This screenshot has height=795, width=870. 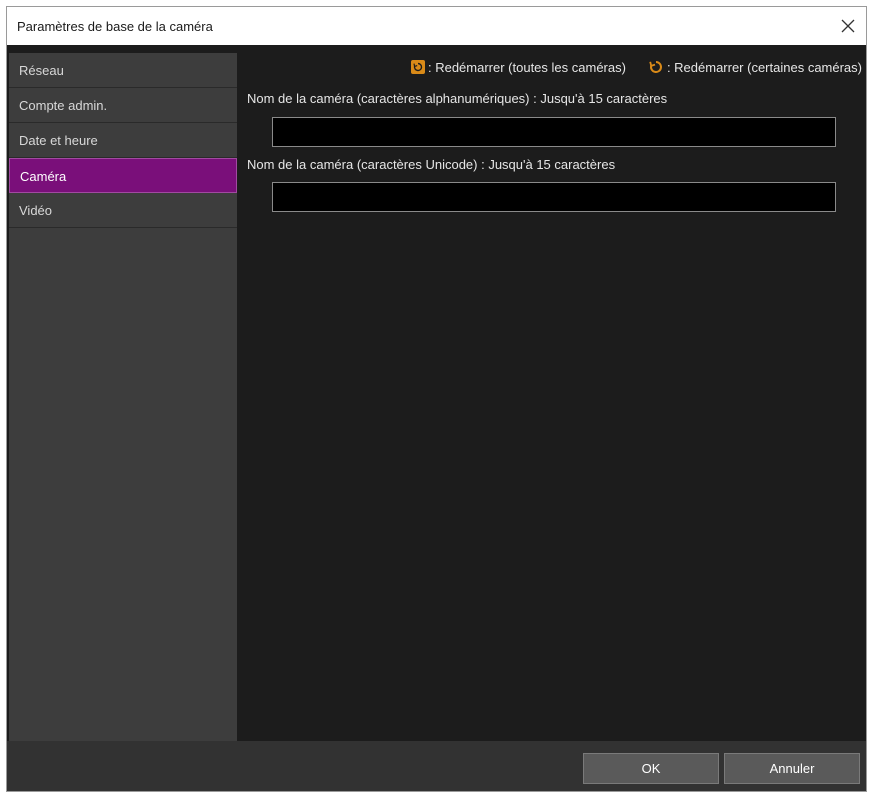 What do you see at coordinates (554, 132) in the screenshot?
I see `camera-name-alphanumeric-input` at bounding box center [554, 132].